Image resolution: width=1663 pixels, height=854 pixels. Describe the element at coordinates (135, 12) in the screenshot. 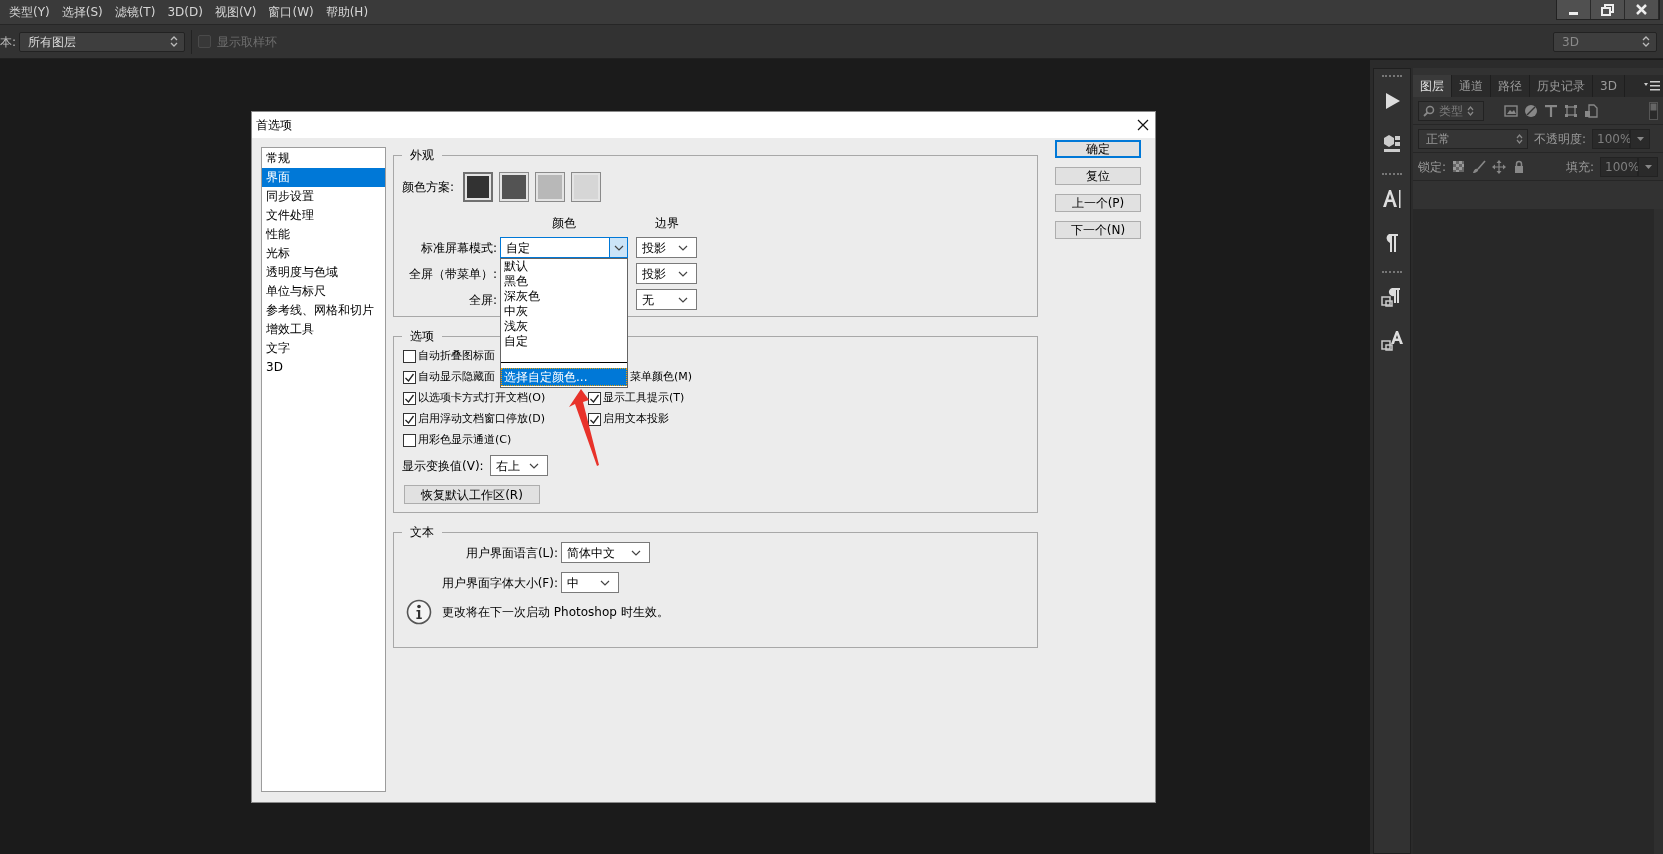

I see `menu-item: 滤镜(T)` at that location.